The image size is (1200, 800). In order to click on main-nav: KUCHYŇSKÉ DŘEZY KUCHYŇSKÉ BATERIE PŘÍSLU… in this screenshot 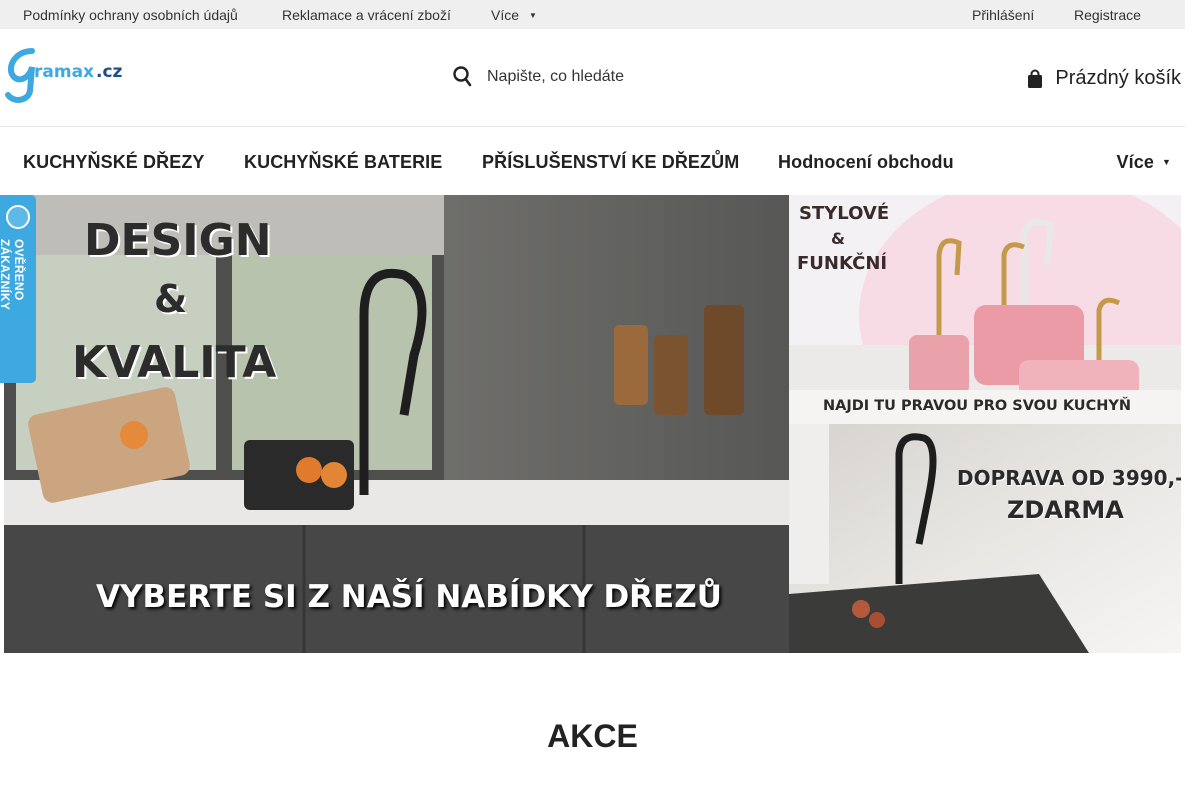, I will do `click(592, 161)`.